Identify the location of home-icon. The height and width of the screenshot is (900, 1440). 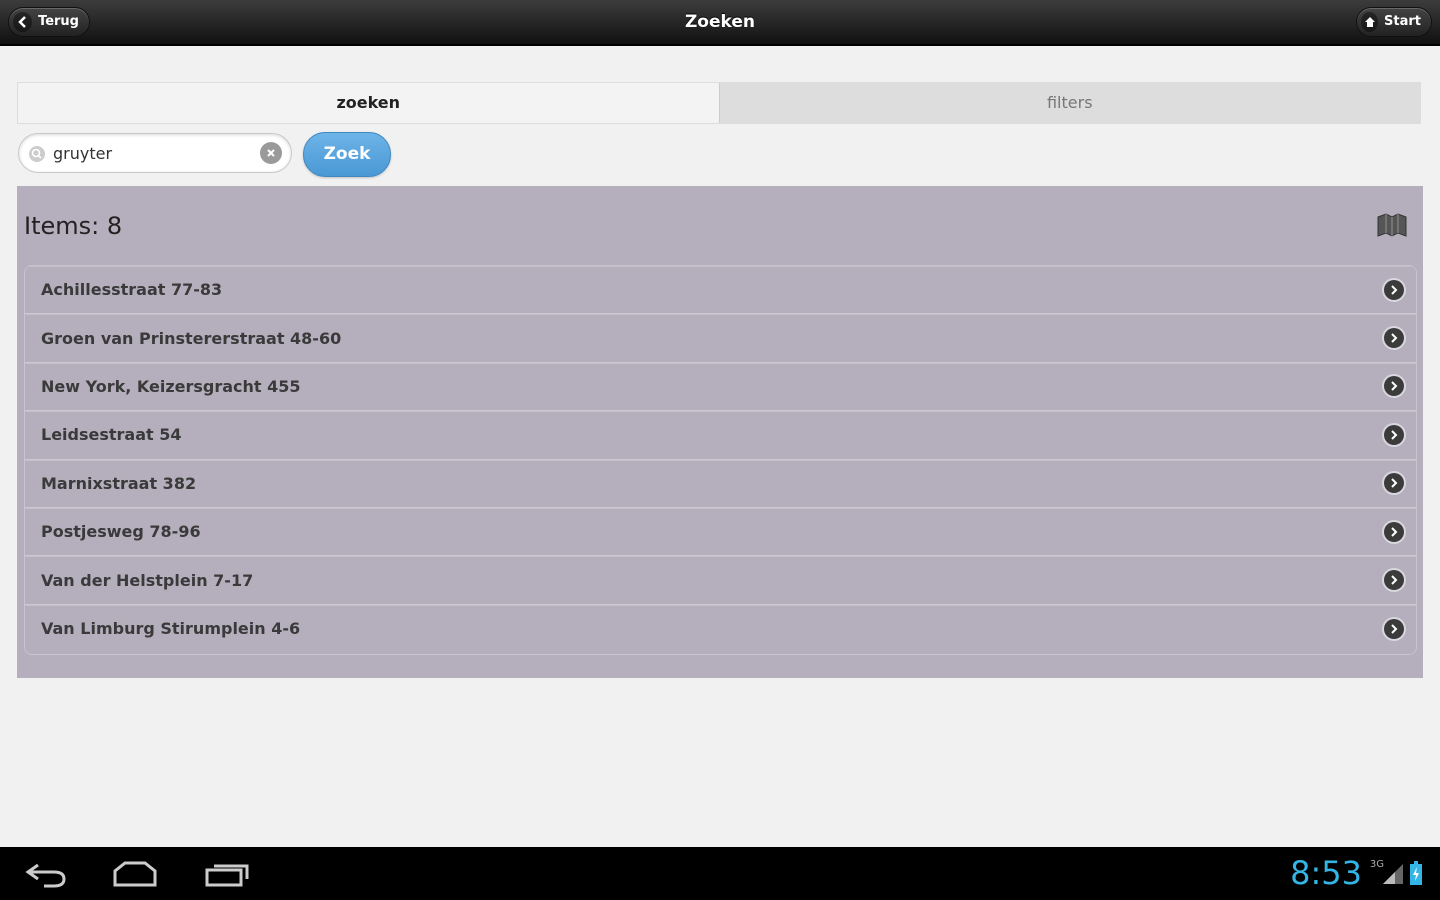
(1370, 22).